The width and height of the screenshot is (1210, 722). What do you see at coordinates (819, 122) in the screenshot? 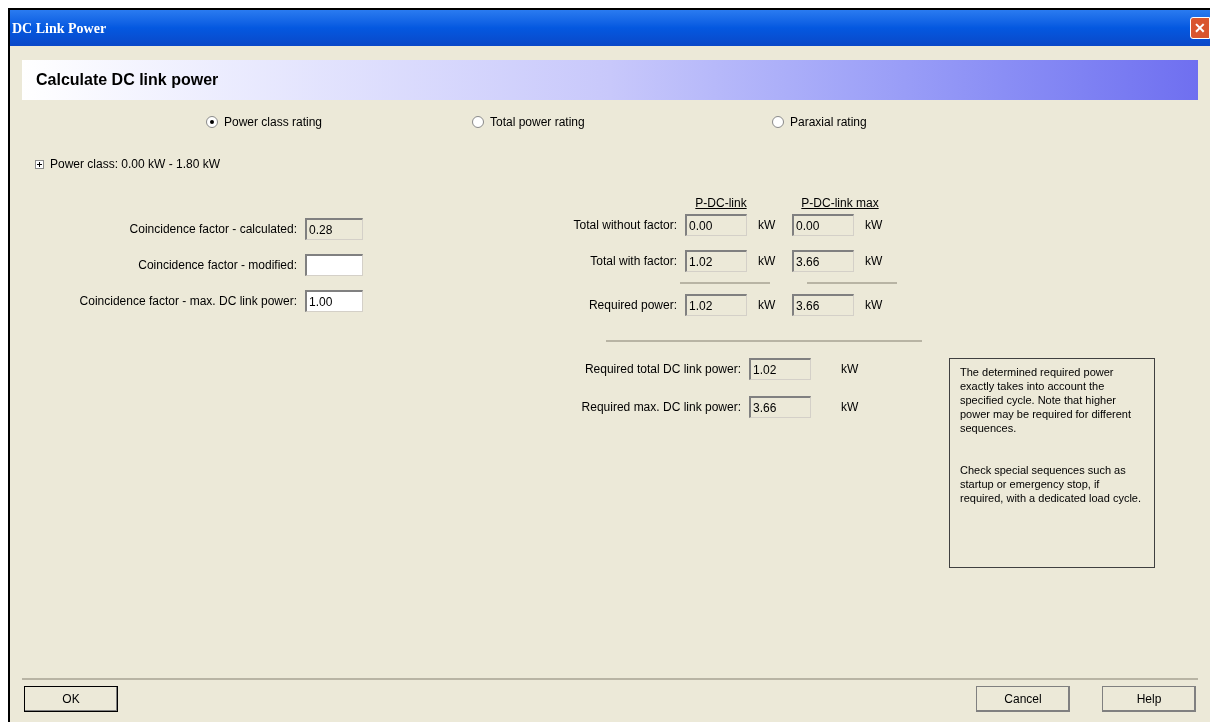
I see `radio-option: Paraxial rating` at bounding box center [819, 122].